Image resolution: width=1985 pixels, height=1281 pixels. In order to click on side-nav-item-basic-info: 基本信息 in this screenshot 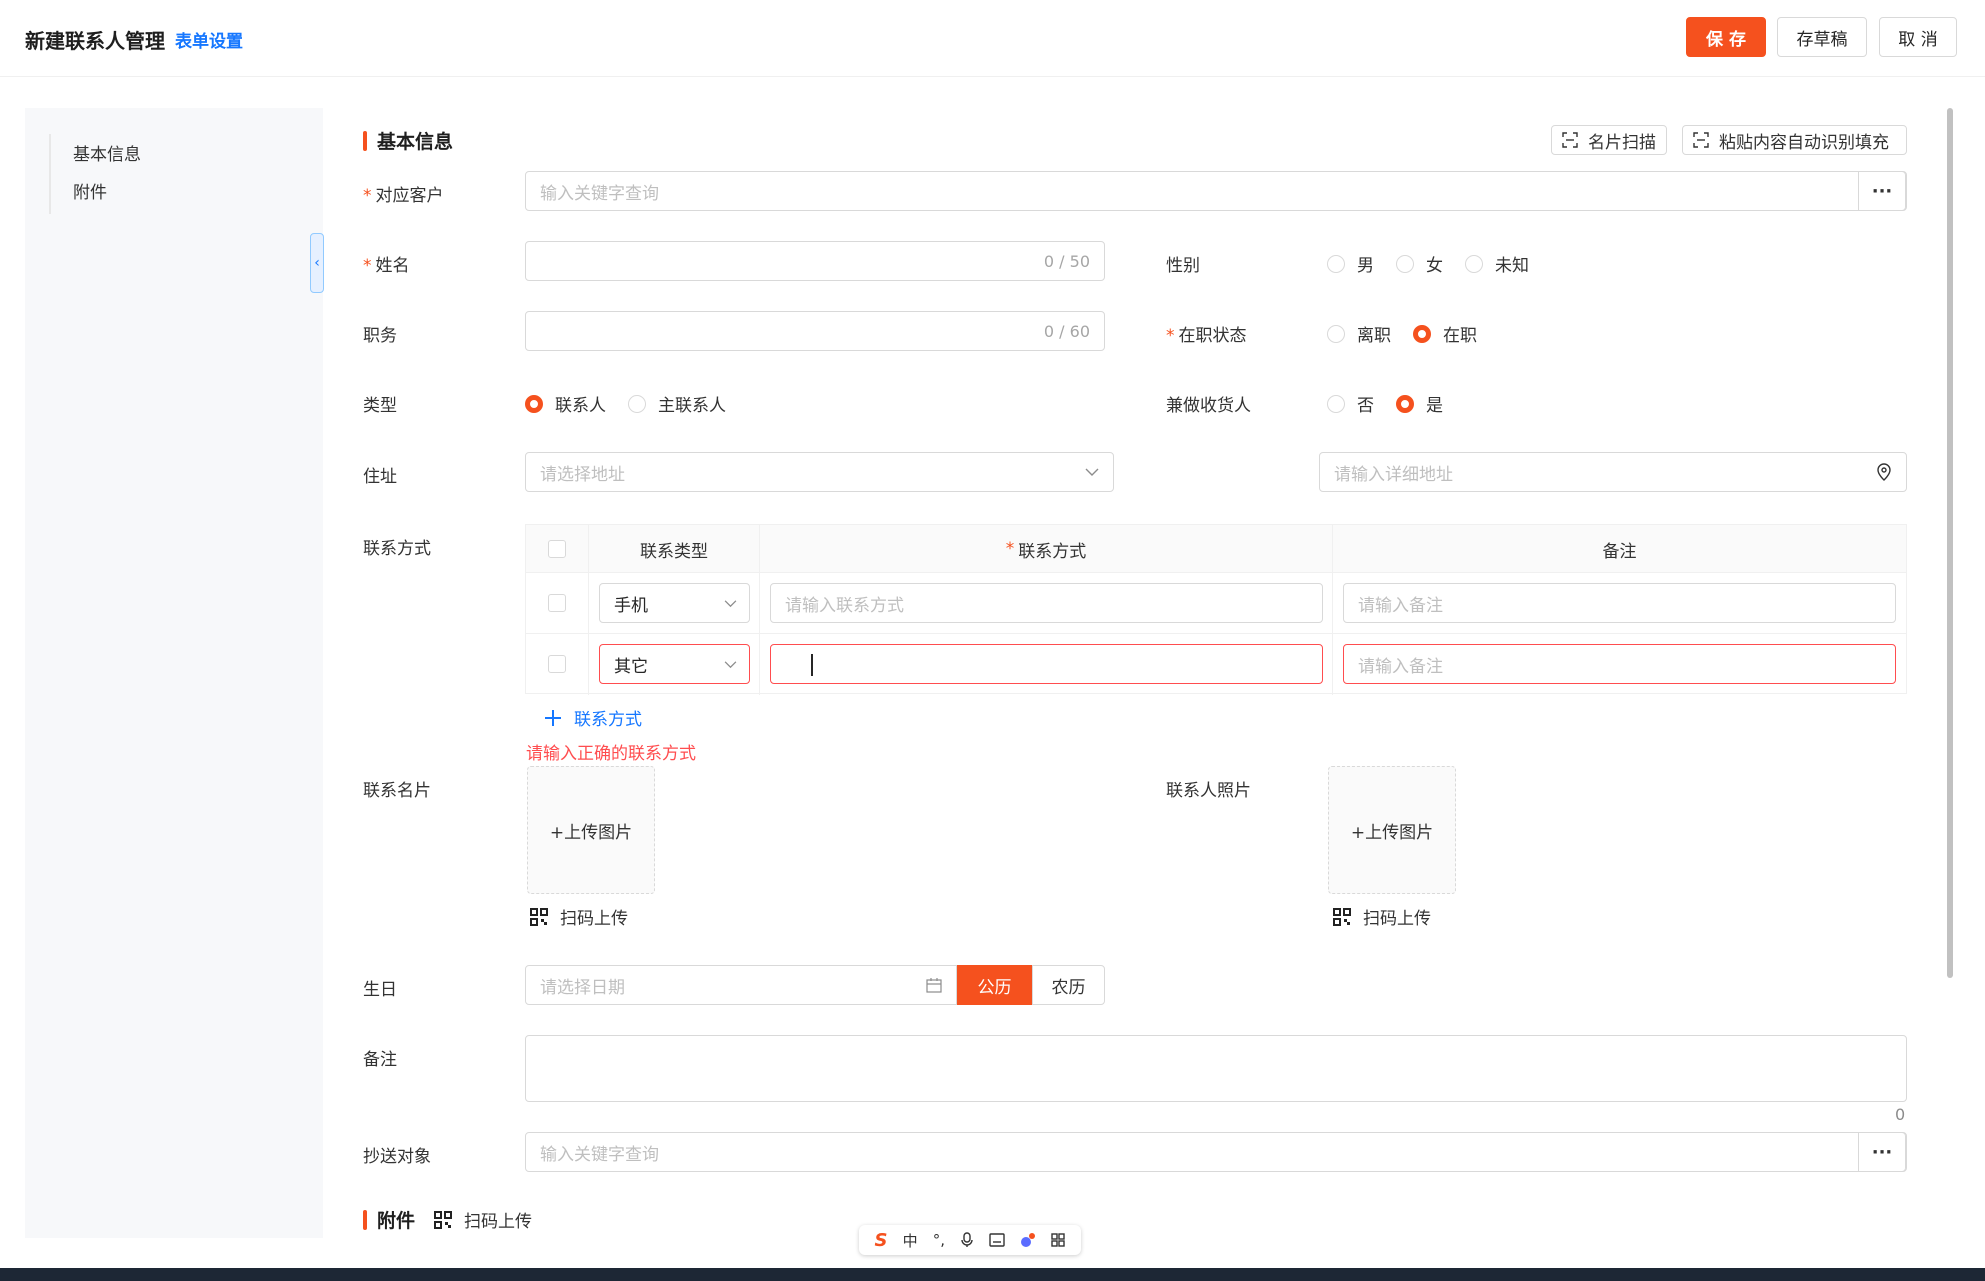, I will do `click(107, 152)`.